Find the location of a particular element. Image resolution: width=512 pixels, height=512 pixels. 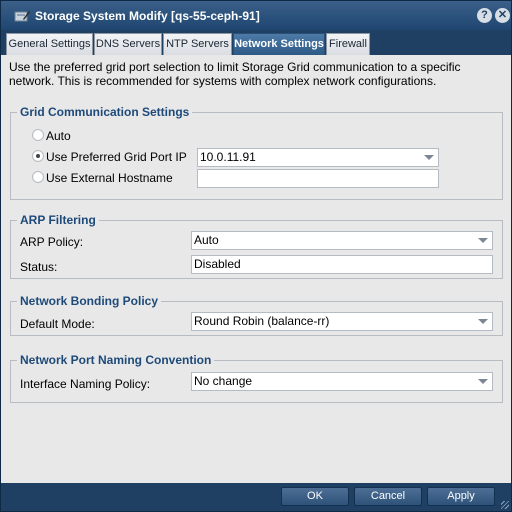

preferred-grid-port-label: Use Preferred Grid Port IP is located at coordinates (116, 157).